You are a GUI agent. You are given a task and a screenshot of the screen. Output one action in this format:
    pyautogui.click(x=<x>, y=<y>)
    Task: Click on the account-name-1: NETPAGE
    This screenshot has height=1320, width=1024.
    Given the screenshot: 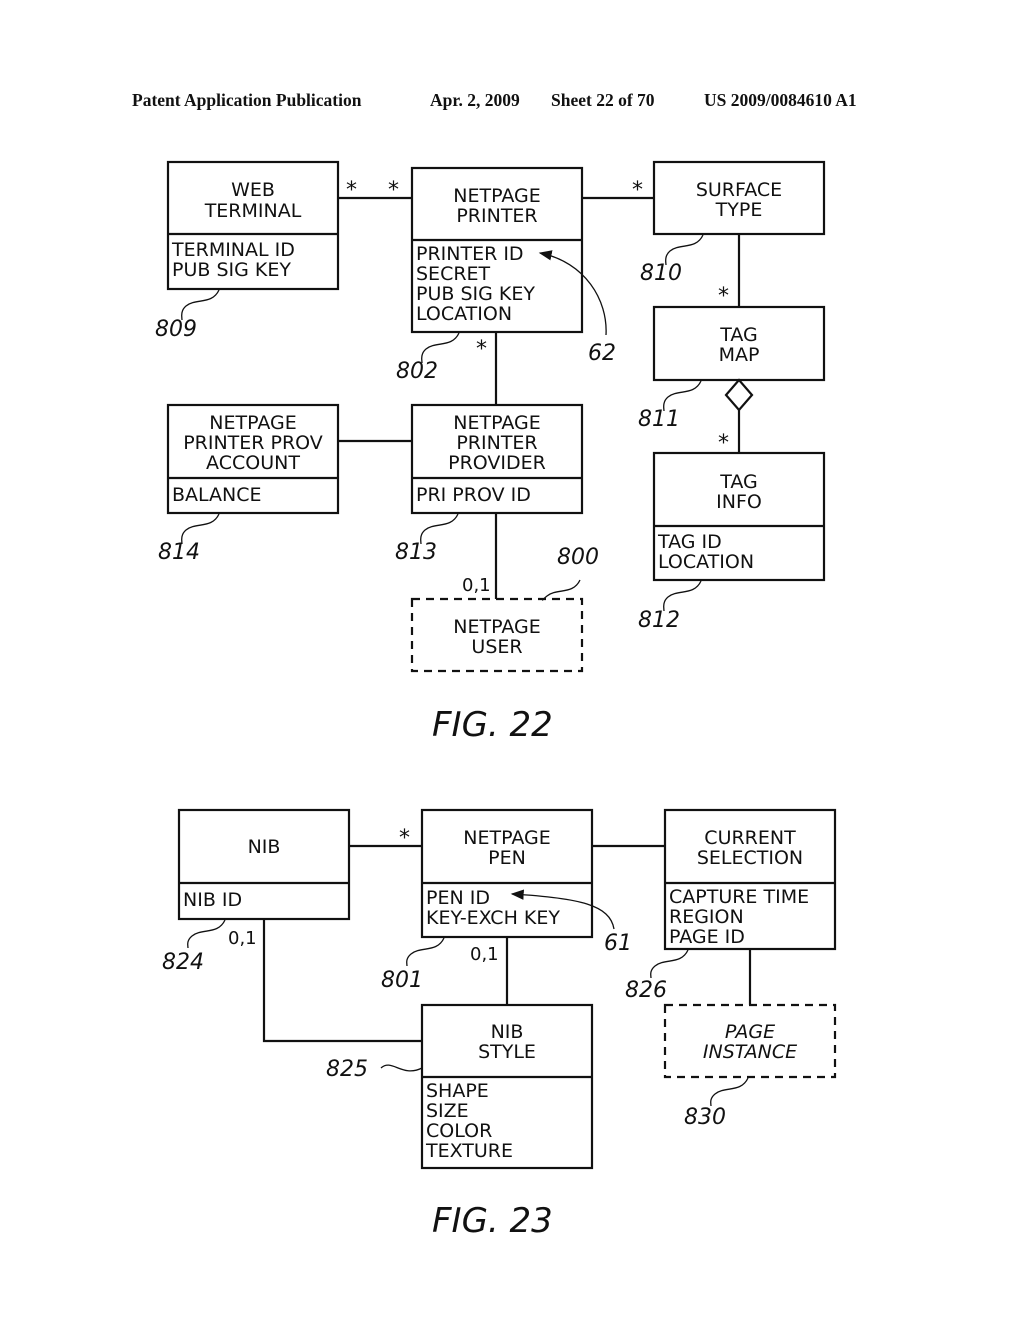 What is the action you would take?
    pyautogui.click(x=252, y=423)
    